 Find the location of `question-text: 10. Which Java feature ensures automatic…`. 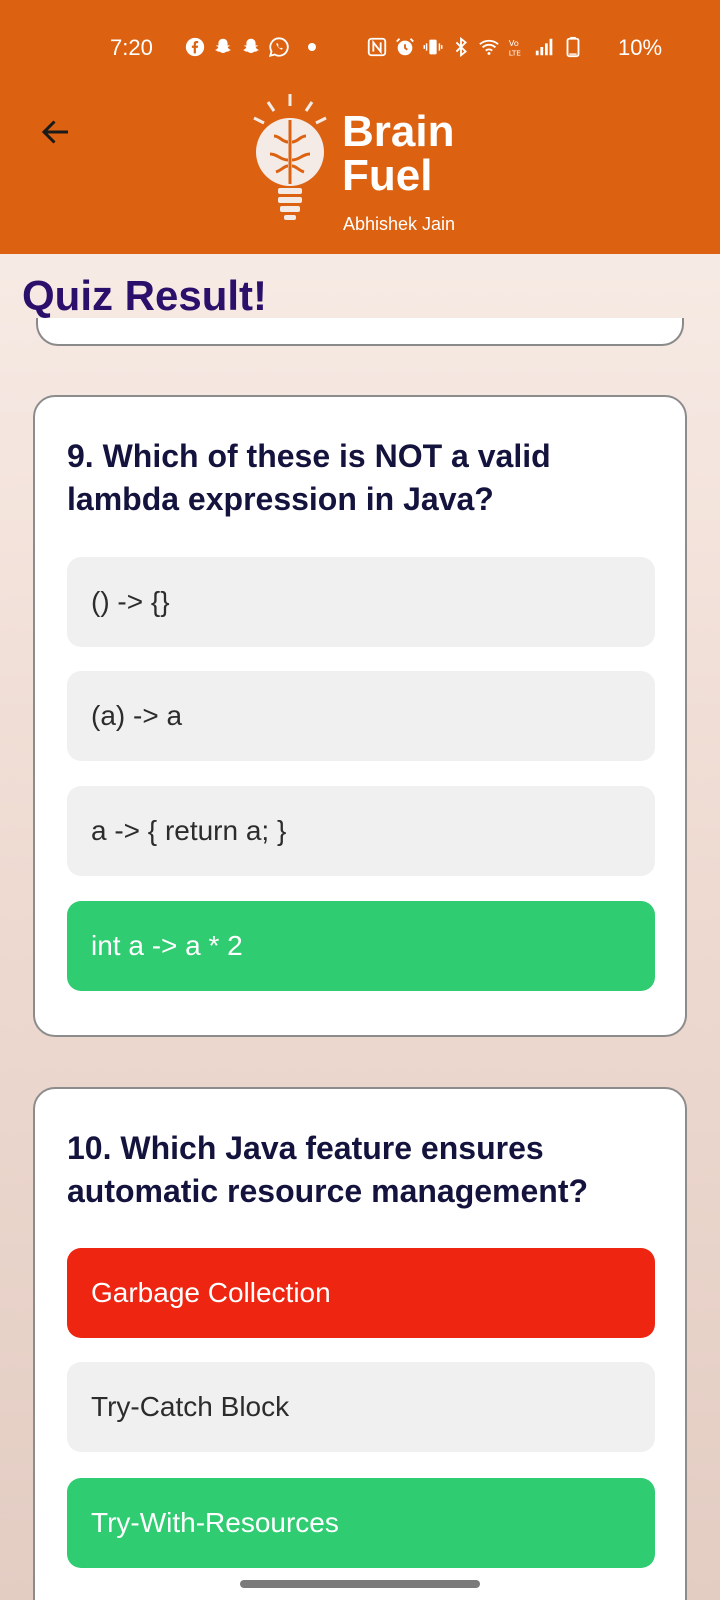

question-text: 10. Which Java feature ensures automatic… is located at coordinates (328, 1169).